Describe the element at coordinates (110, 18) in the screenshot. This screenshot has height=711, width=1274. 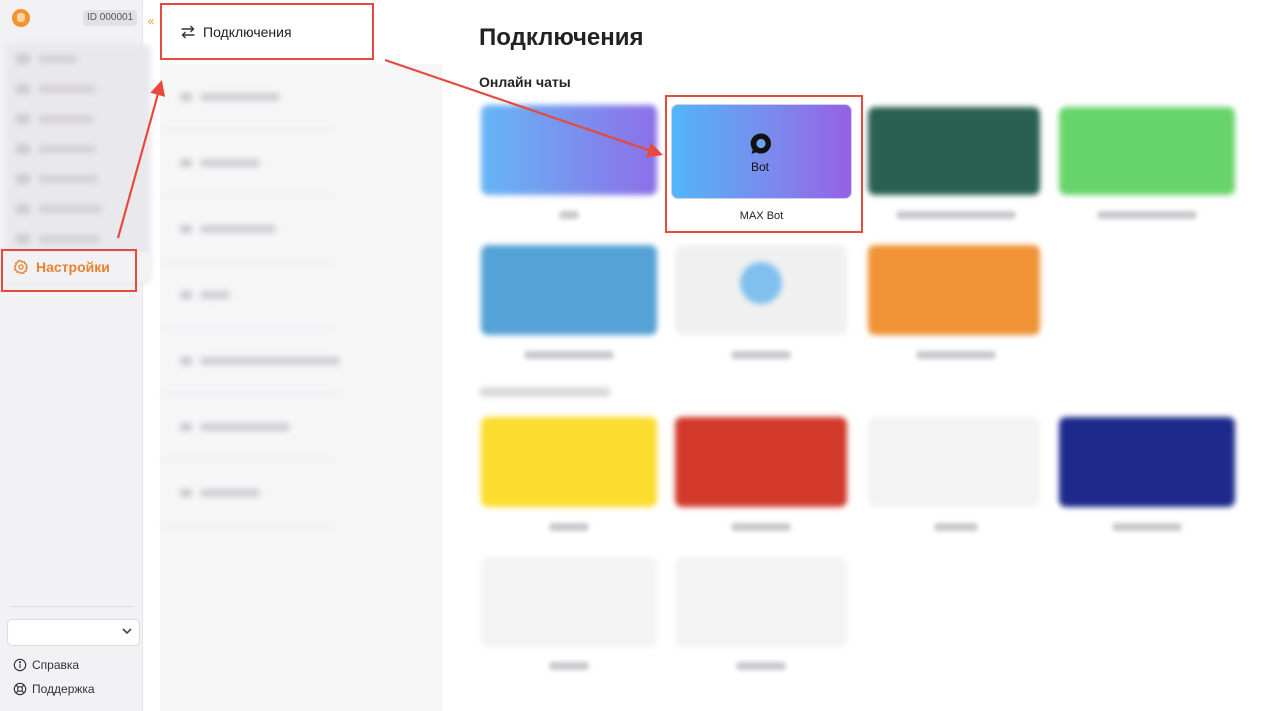
I see `account-id-badge: ID 000001` at that location.